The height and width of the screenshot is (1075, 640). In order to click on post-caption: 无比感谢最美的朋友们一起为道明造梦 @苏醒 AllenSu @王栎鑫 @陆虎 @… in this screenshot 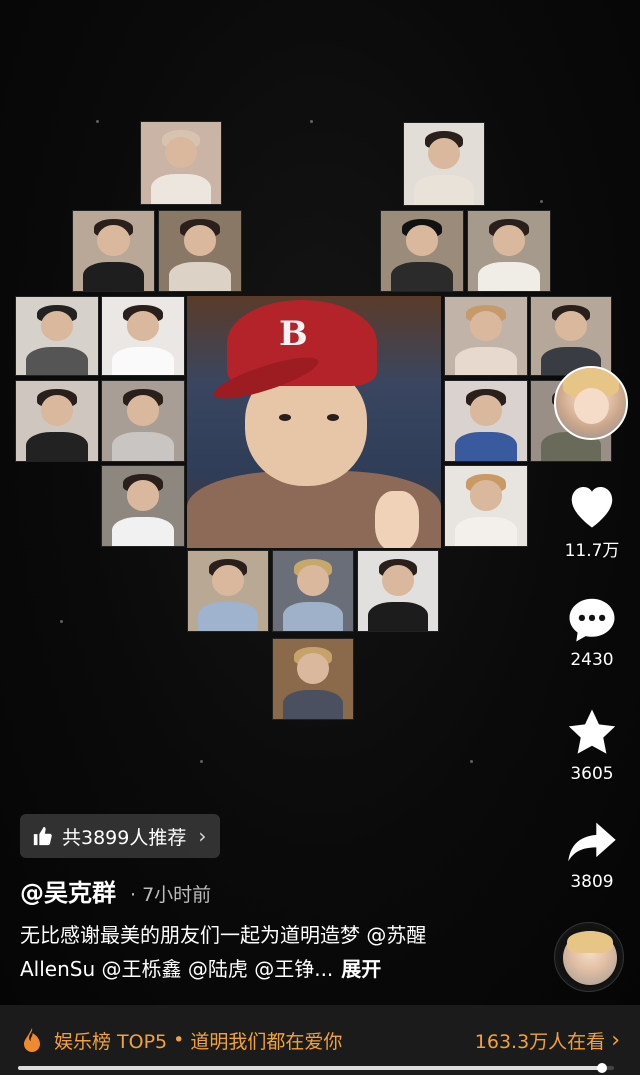, I will do `click(260, 952)`.